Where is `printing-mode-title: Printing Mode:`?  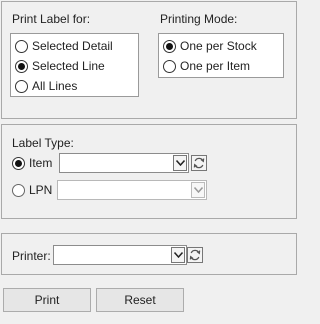 printing-mode-title: Printing Mode: is located at coordinates (199, 19).